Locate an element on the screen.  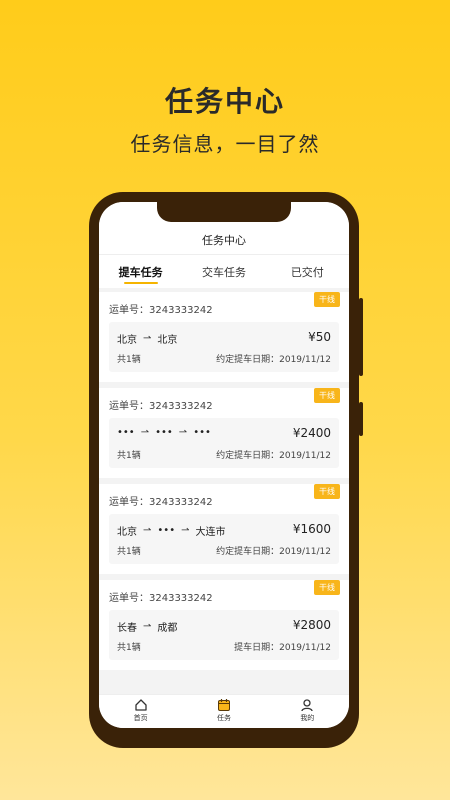
tab-pickup-label: 提车任务 is located at coordinates (140, 272).